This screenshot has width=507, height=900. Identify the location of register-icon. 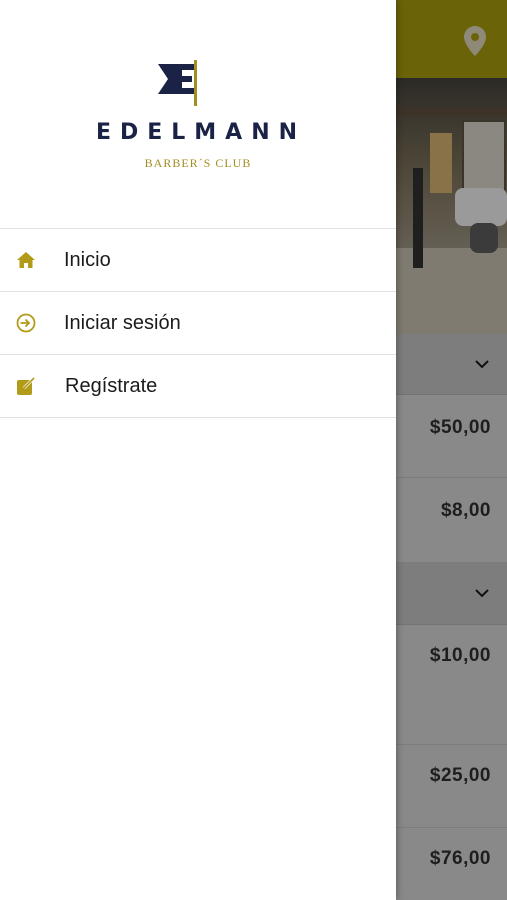
(26, 386).